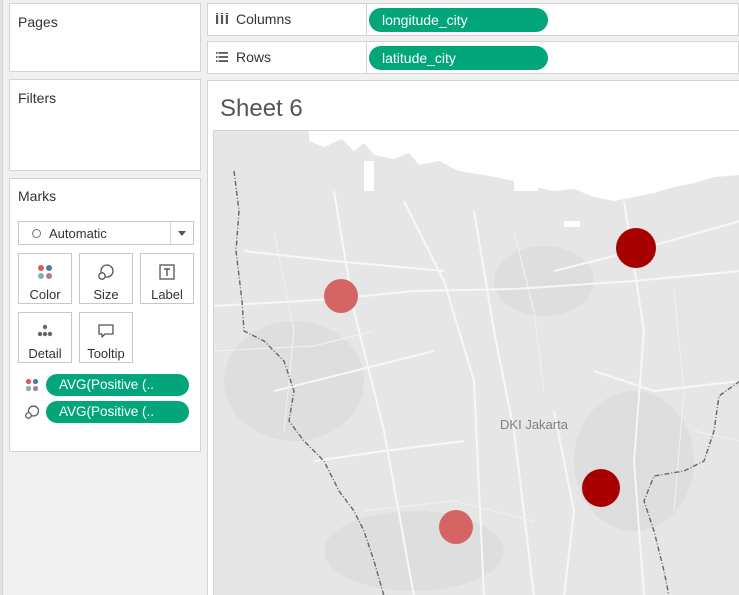 This screenshot has width=739, height=595. I want to click on detail-button-label: Detail, so click(45, 353).